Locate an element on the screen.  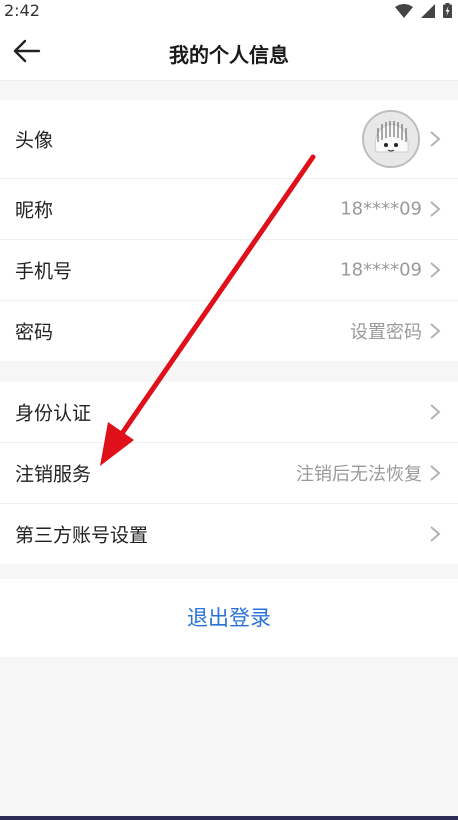
nickname-row: 昵称 18****09 is located at coordinates (229, 209).